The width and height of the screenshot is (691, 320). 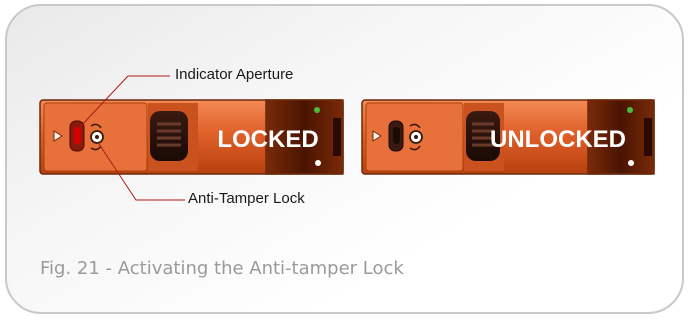 I want to click on indicator-aperture-dark-icon, so click(x=396, y=135).